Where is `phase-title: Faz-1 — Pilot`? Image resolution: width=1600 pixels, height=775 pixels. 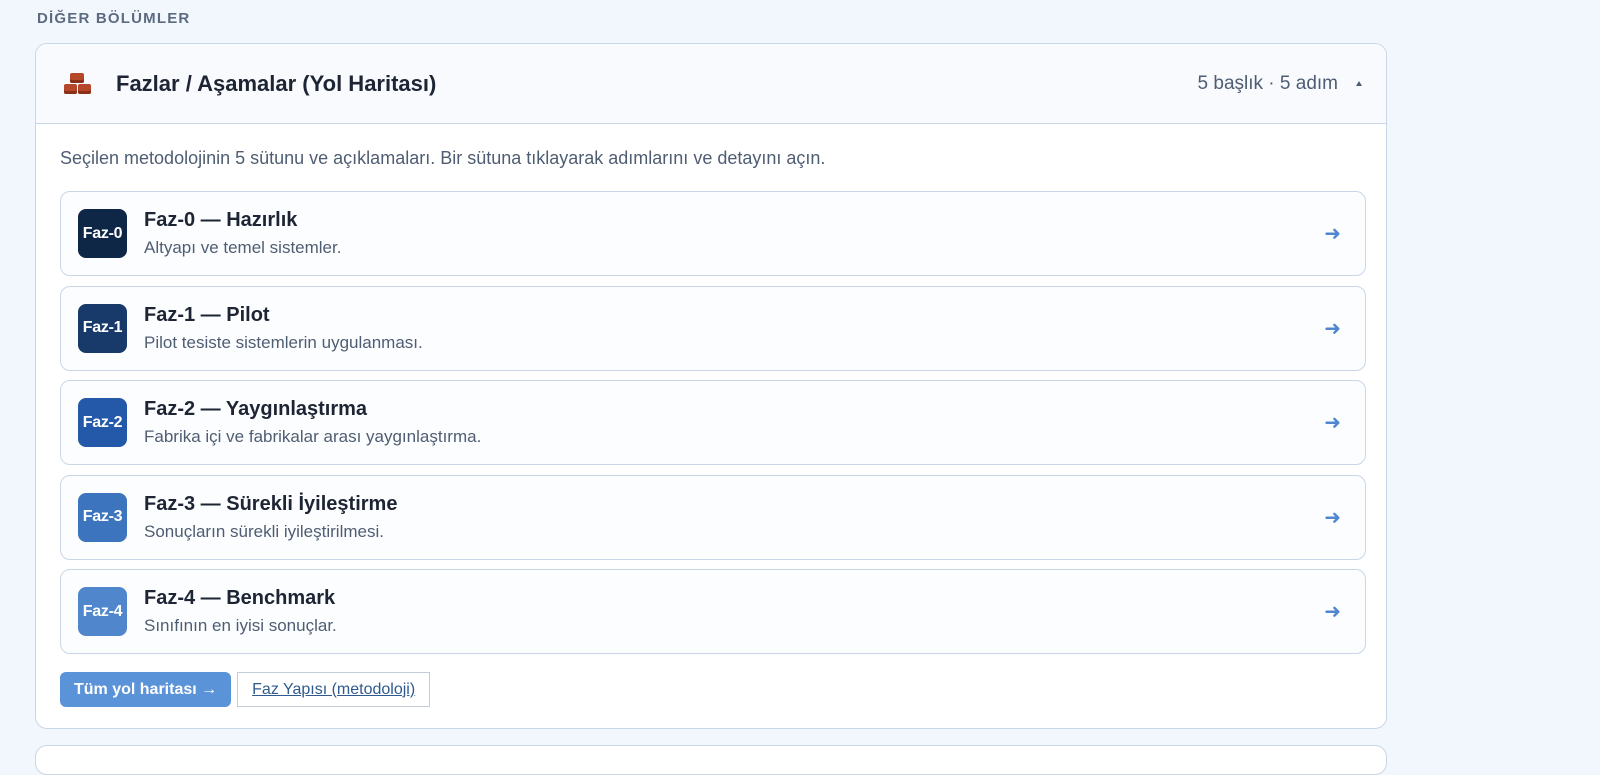
phase-title: Faz-1 — Pilot is located at coordinates (207, 314).